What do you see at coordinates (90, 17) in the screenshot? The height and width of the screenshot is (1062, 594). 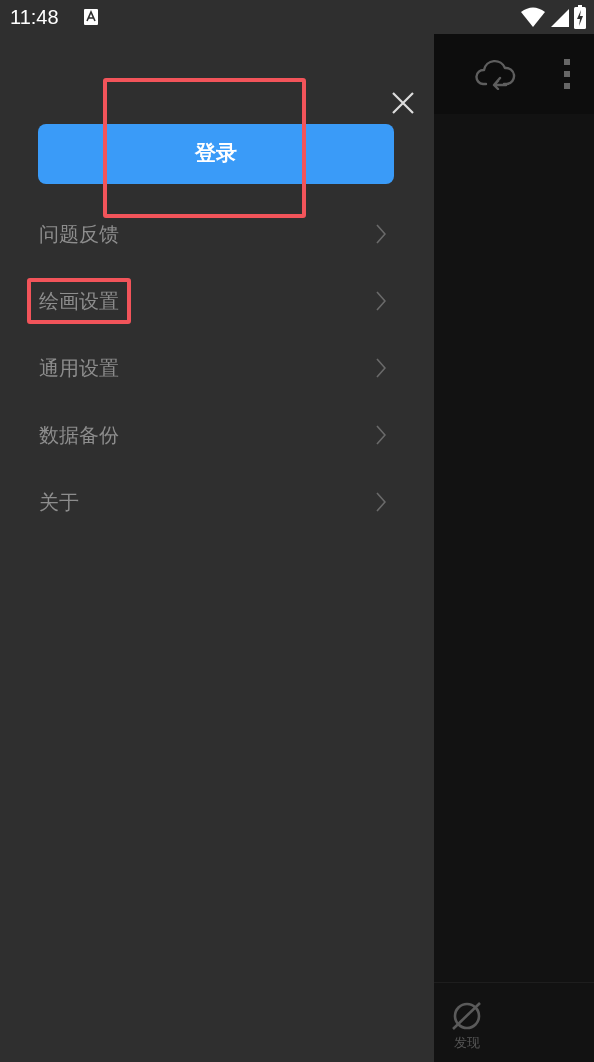 I see `keyboard-icon` at bounding box center [90, 17].